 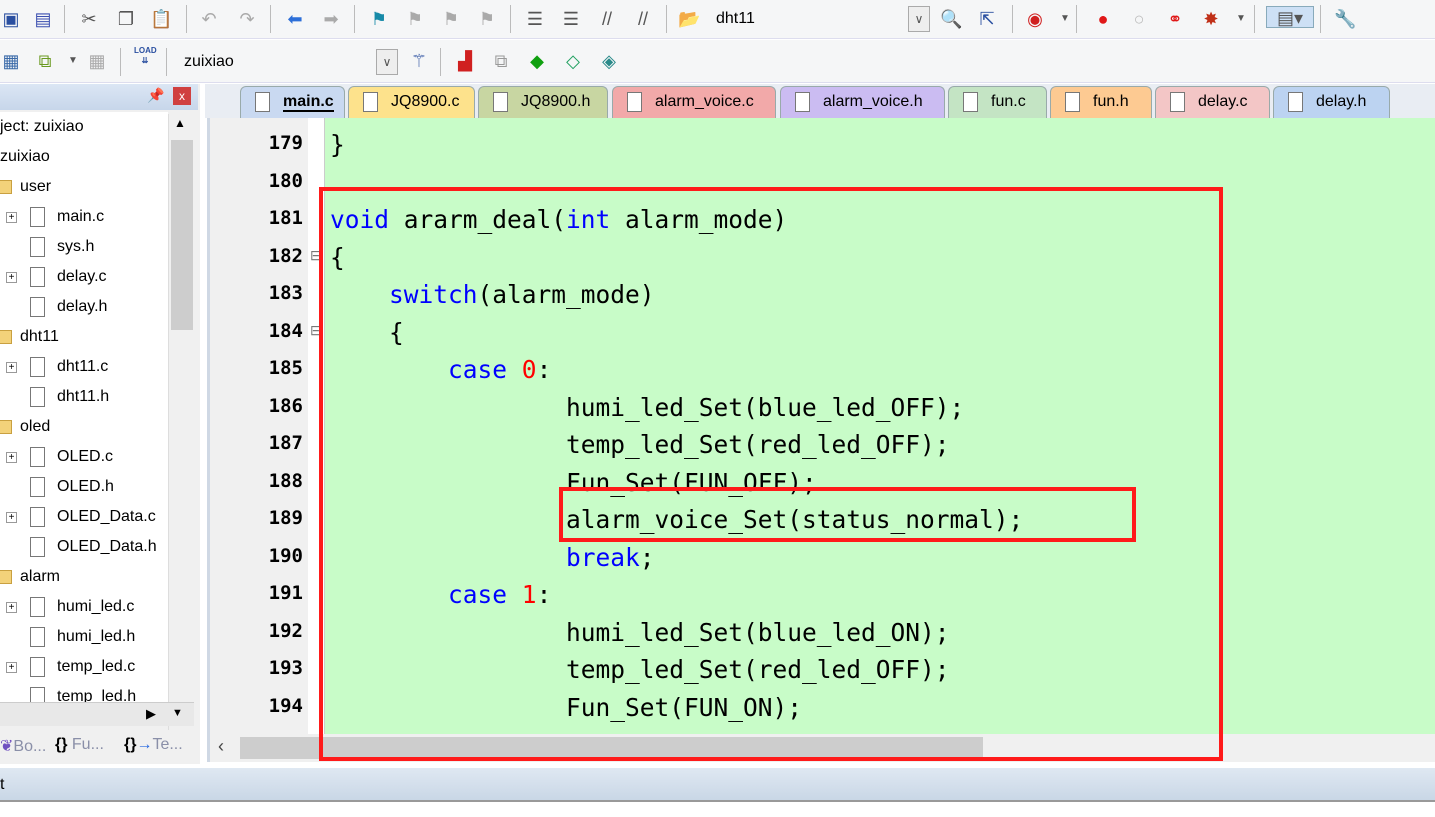 I want to click on copy-icon: ❐, so click(x=126, y=19).